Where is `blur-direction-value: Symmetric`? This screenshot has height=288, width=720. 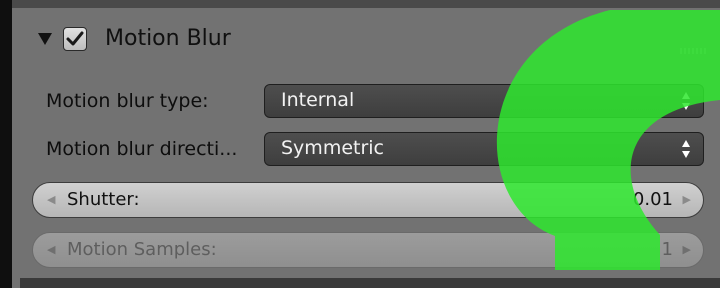
blur-direction-value: Symmetric is located at coordinates (332, 148).